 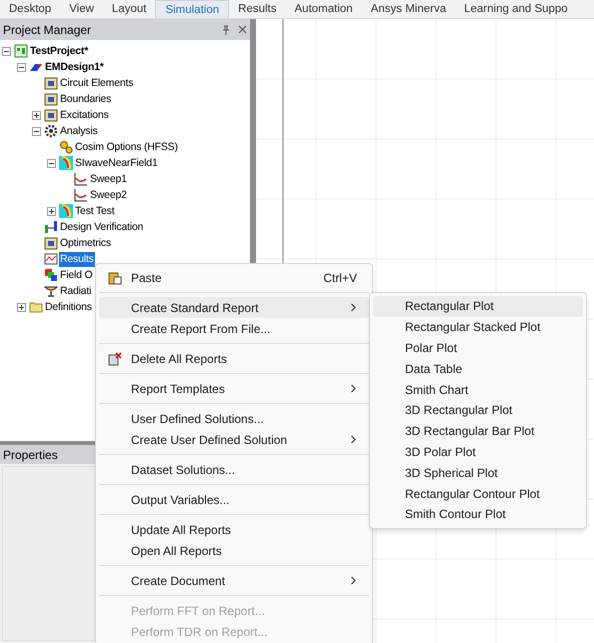 I want to click on tree-item: Sweep2, so click(x=108, y=195).